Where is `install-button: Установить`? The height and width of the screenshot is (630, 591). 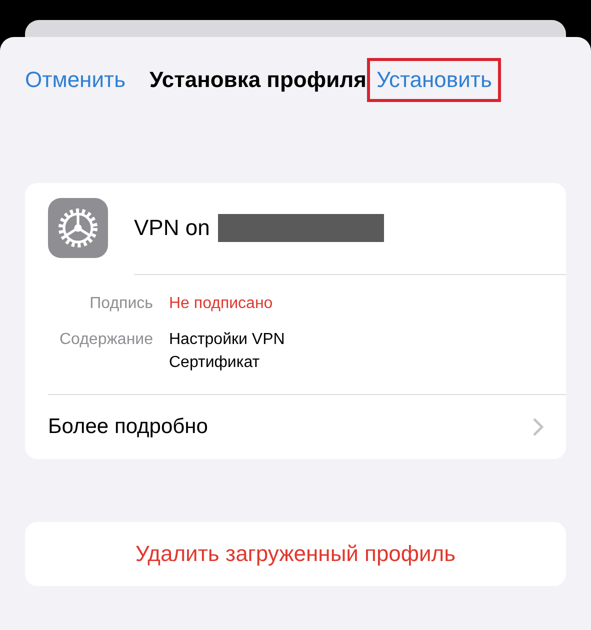 install-button: Установить is located at coordinates (434, 80).